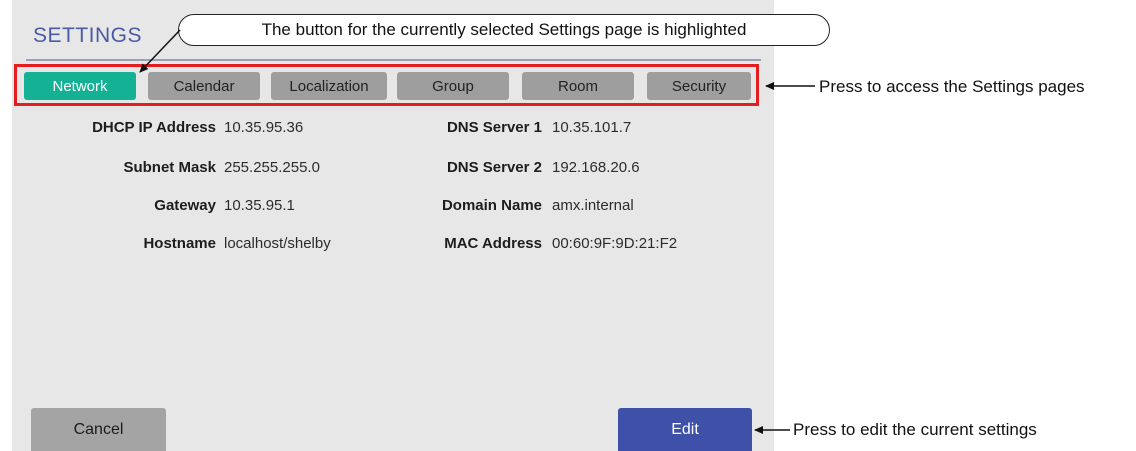  Describe the element at coordinates (592, 127) in the screenshot. I see `dns-server-1-value: 10.35.101.7` at that location.